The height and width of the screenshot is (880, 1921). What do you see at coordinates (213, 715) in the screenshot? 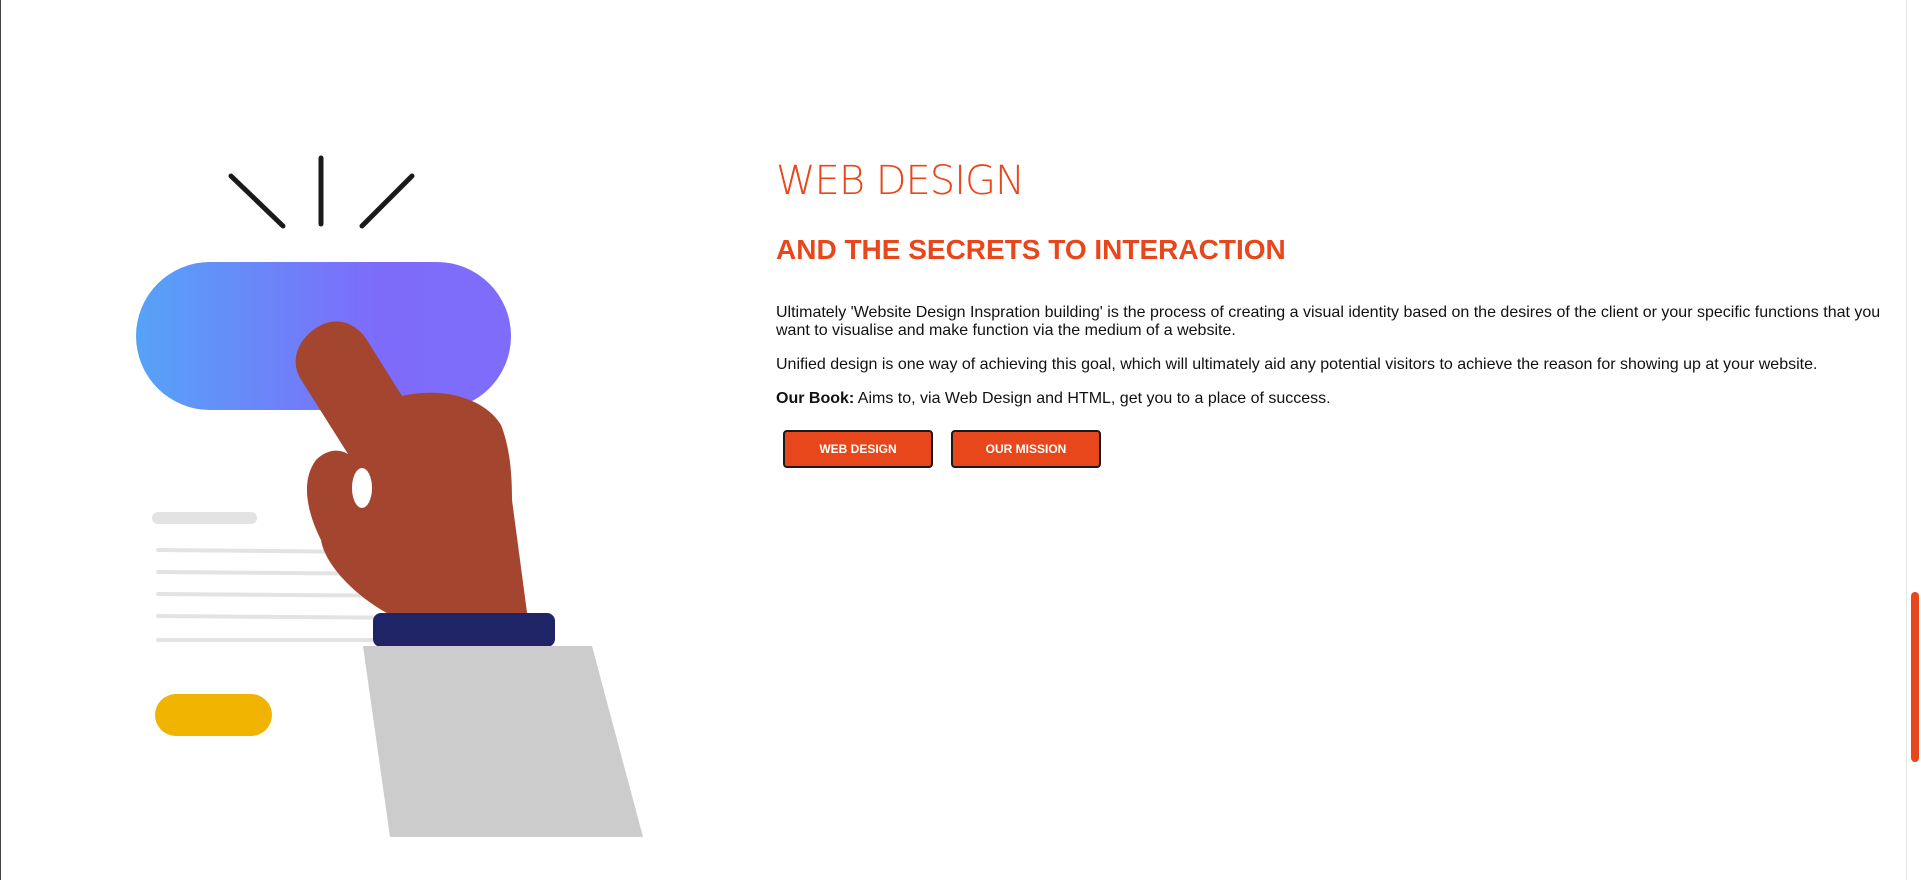
I see `yellow-pill` at bounding box center [213, 715].